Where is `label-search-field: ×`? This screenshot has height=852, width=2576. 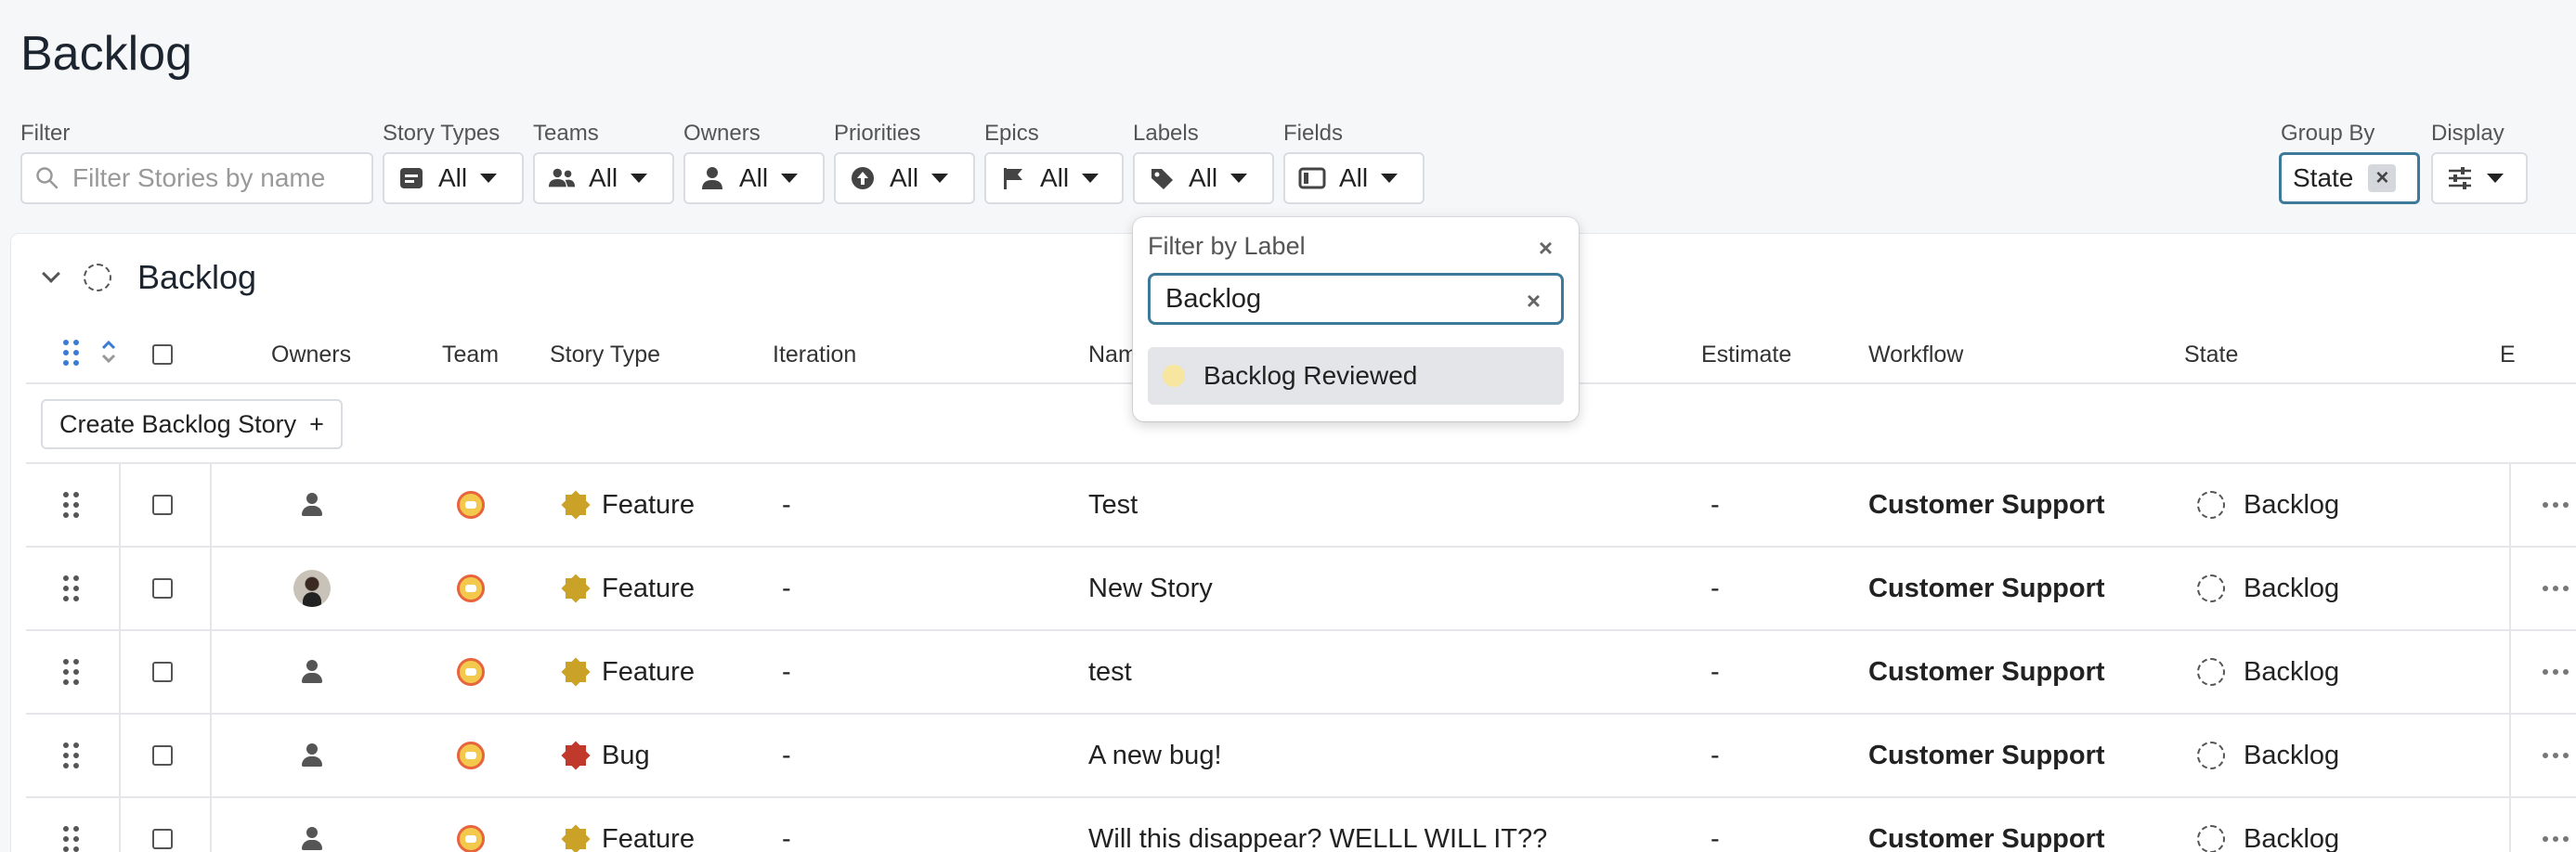
label-search-field: × is located at coordinates (1356, 299).